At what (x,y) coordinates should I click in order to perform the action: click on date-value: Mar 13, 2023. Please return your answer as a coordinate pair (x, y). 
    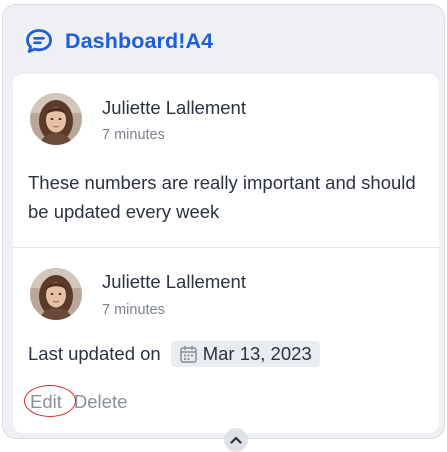
    Looking at the image, I should click on (257, 353).